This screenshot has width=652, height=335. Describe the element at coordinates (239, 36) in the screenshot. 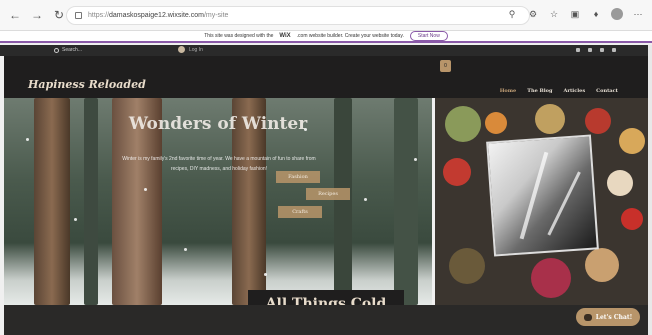

I see `wix-banner-text-before: This site was designed with the` at that location.